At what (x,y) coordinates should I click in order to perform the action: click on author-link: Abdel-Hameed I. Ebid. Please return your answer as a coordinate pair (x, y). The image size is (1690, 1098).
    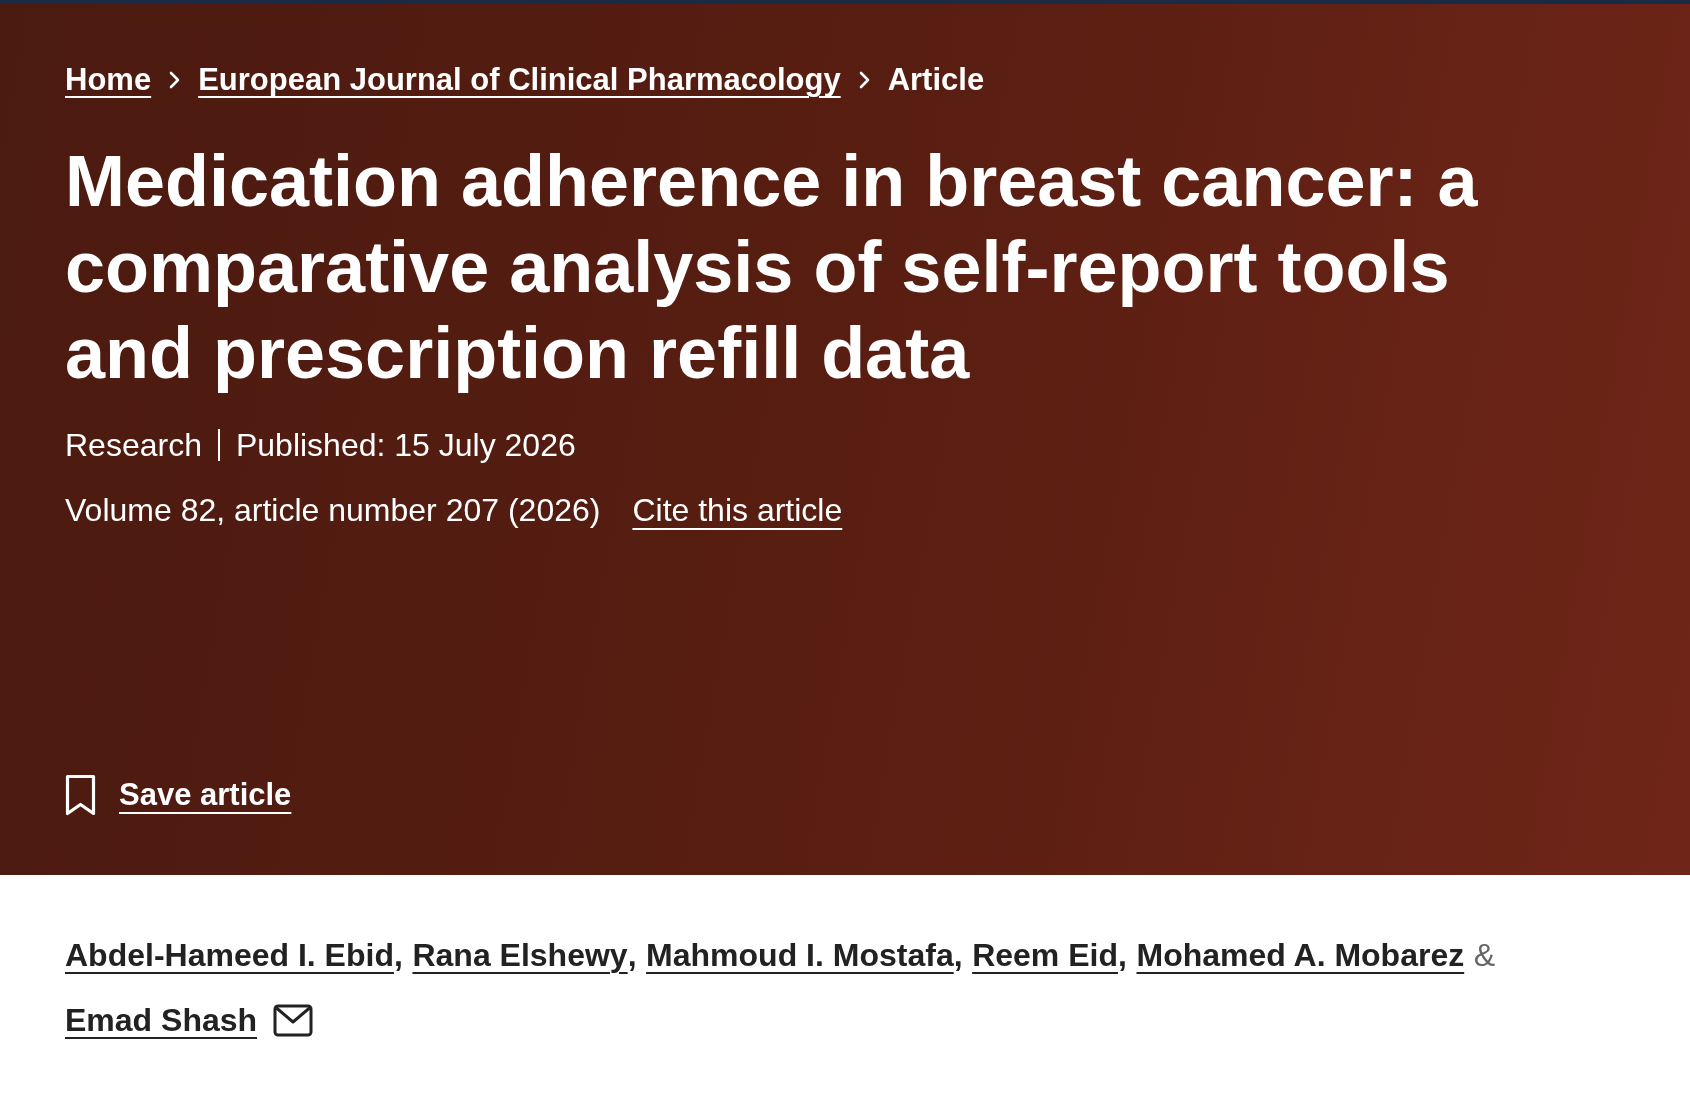
    Looking at the image, I should click on (229, 955).